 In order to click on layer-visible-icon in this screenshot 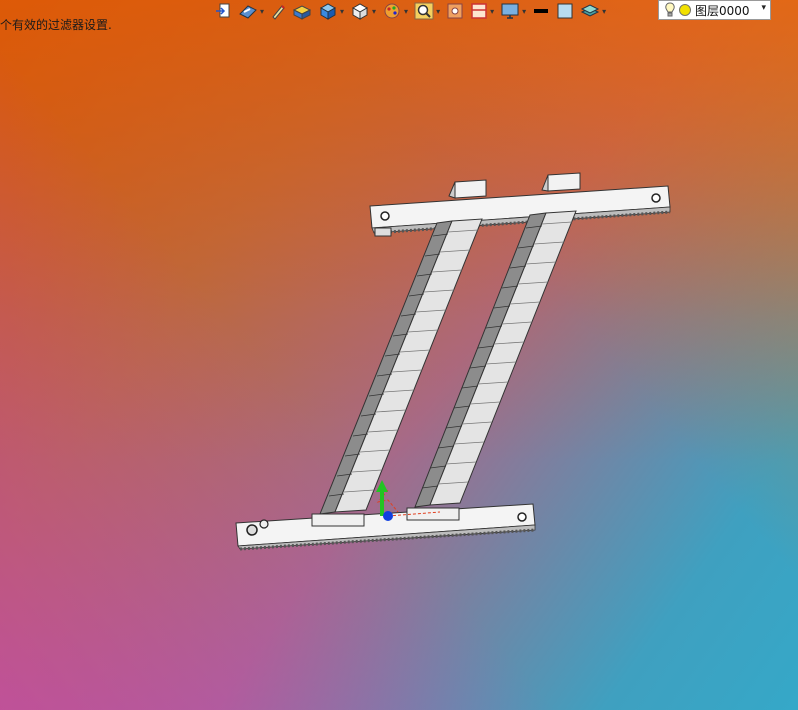, I will do `click(685, 10)`.